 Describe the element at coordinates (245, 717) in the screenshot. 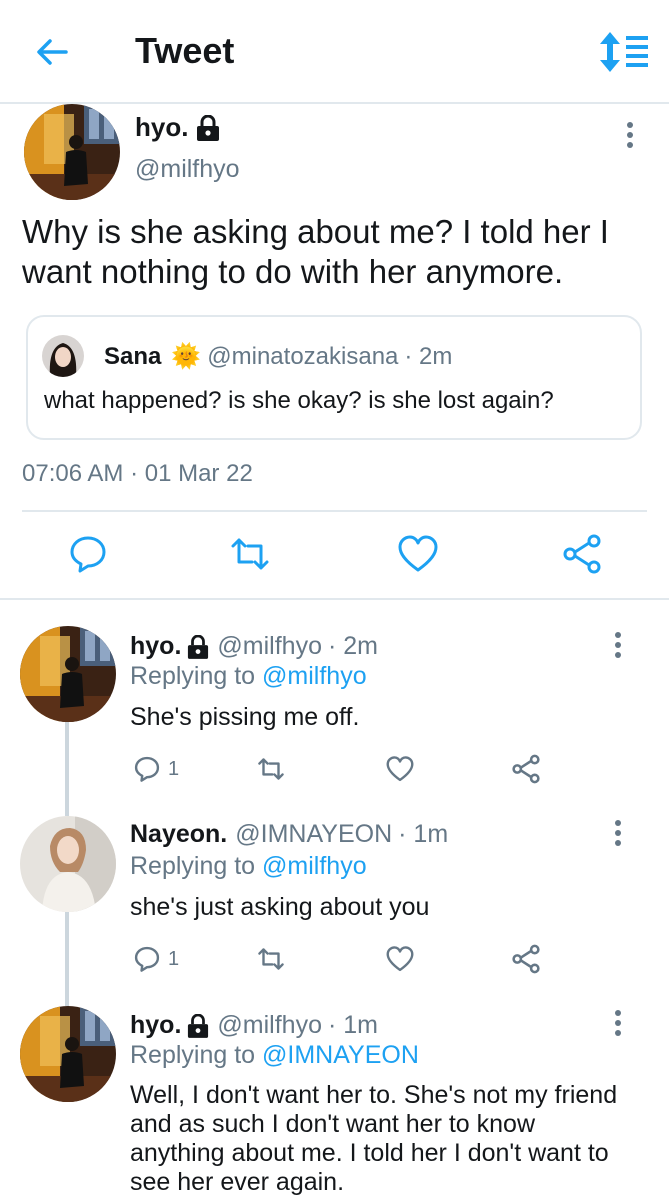

I see `reply-text: She's pissing me off.` at that location.